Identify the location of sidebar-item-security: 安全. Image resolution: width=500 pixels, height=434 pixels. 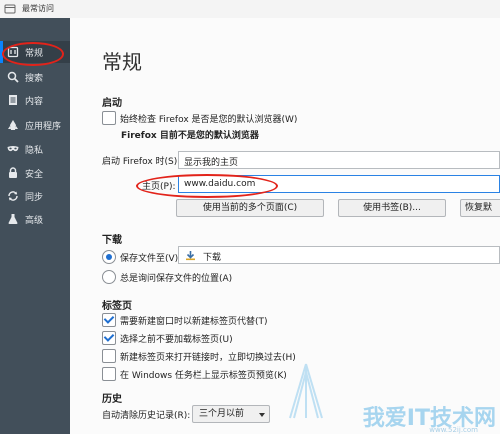
(35, 173).